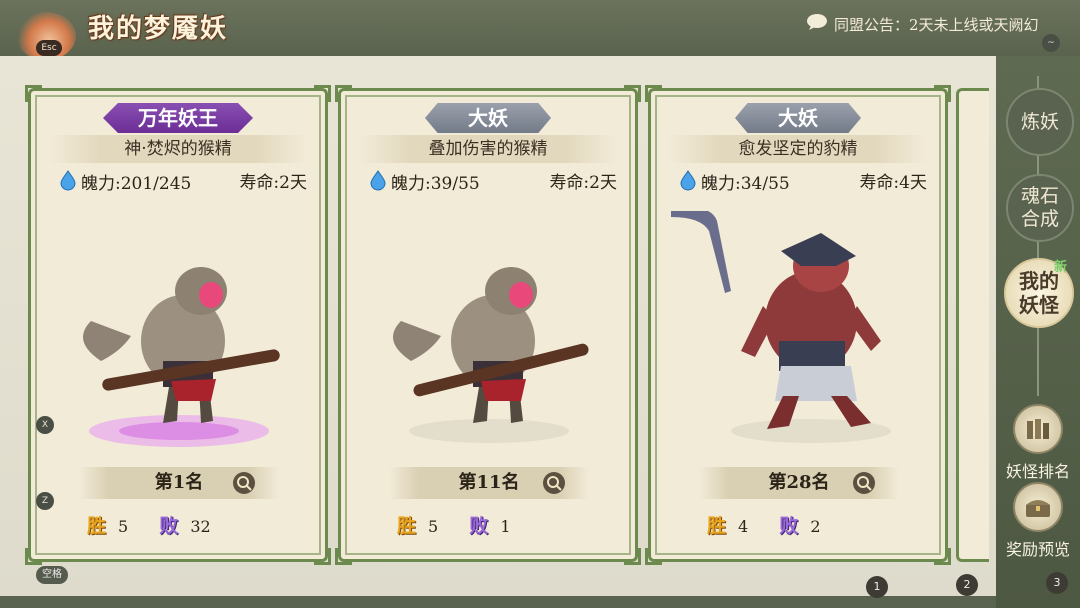 The image size is (1080, 608). I want to click on rewards-label: 奖励预览, so click(1037, 549).